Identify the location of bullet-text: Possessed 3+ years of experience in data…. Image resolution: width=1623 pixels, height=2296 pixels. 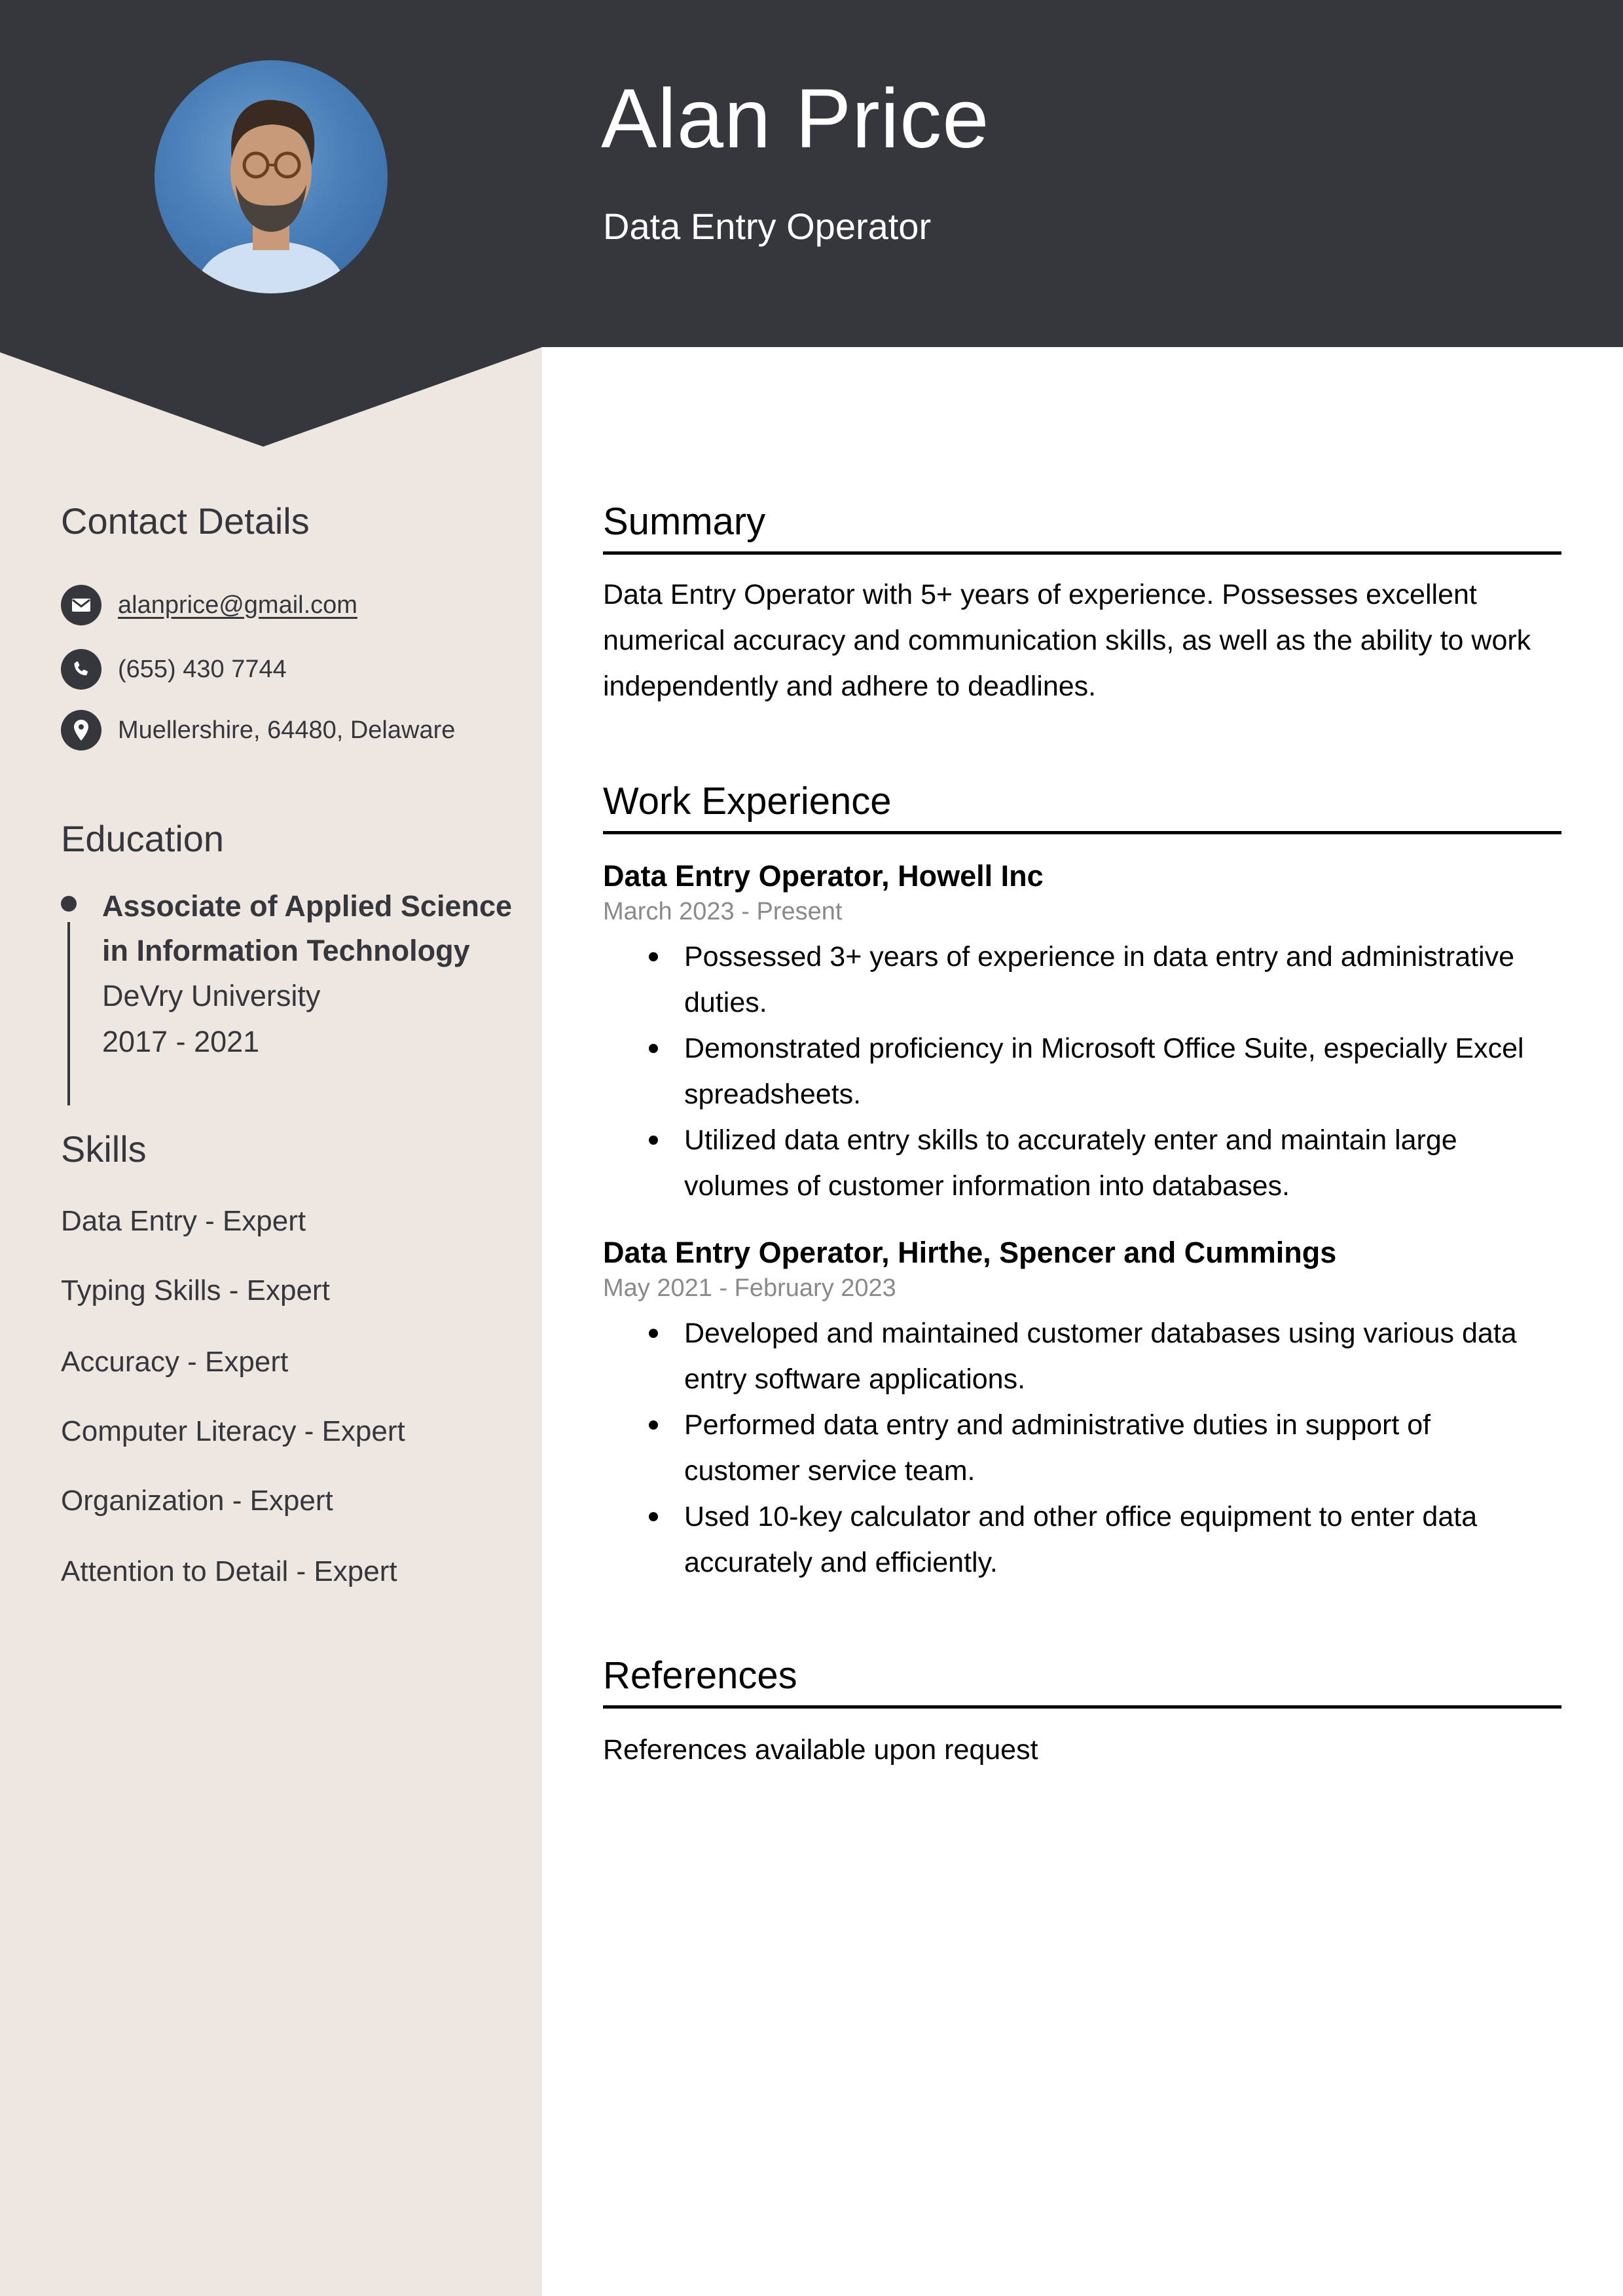
(1099, 980).